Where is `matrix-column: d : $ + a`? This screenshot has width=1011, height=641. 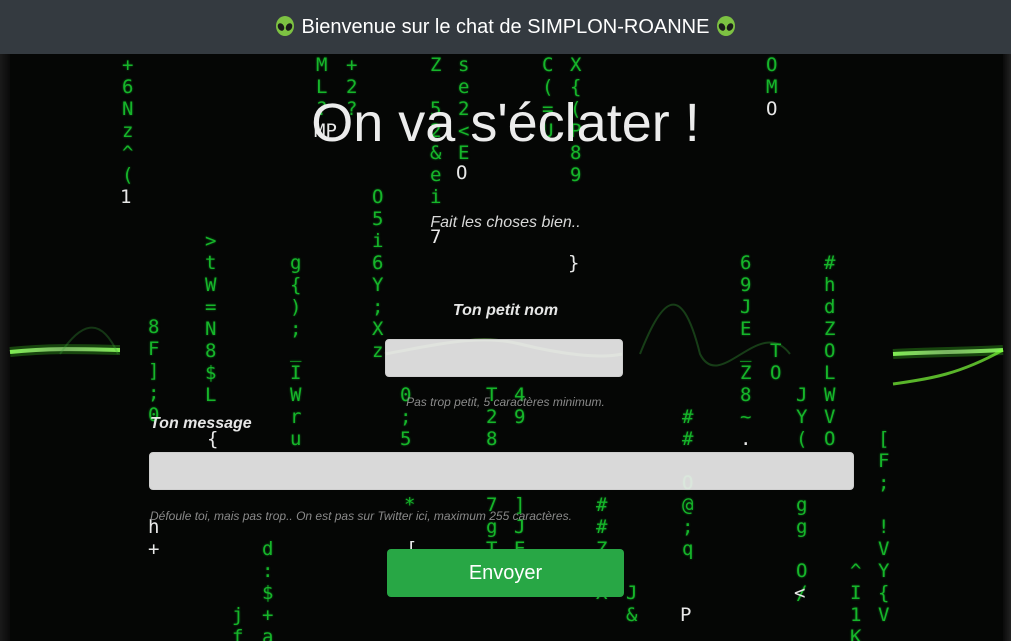 matrix-column: d : $ + a is located at coordinates (268, 589).